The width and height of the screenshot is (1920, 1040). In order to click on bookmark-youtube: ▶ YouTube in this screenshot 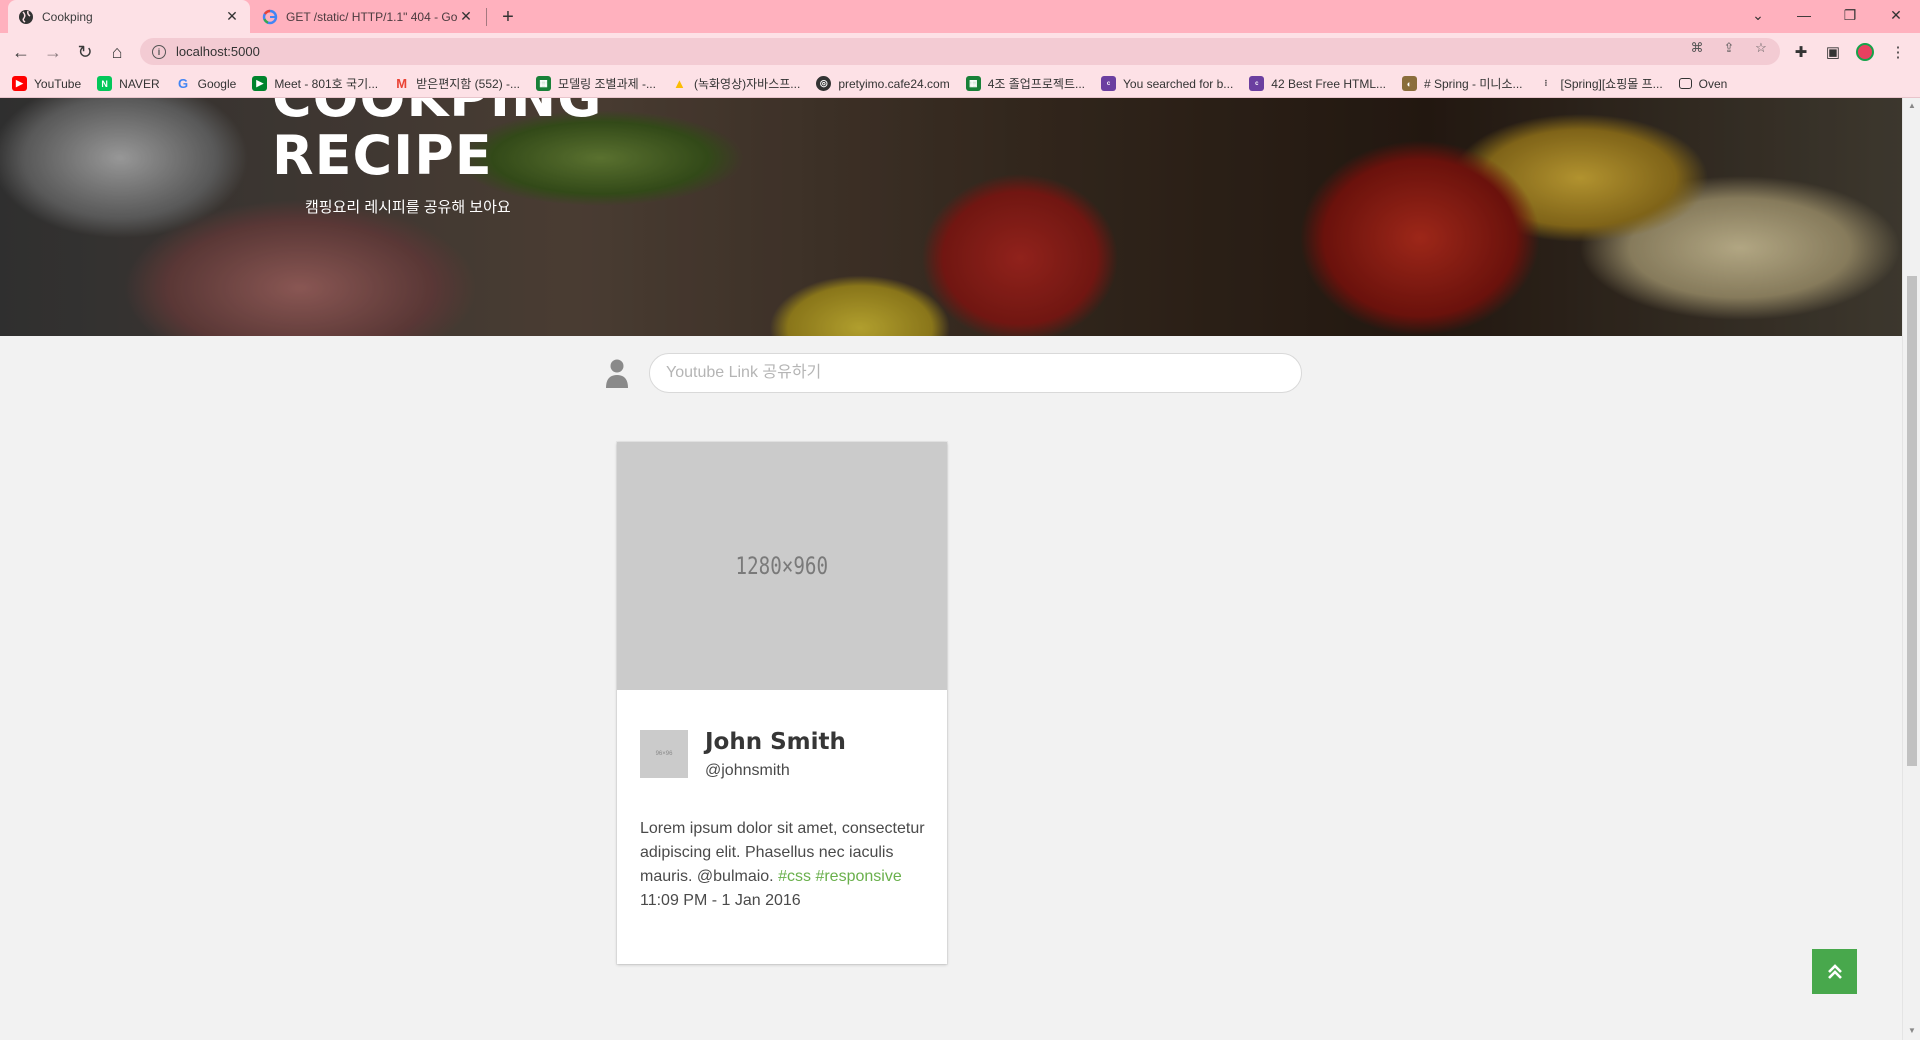, I will do `click(46, 83)`.